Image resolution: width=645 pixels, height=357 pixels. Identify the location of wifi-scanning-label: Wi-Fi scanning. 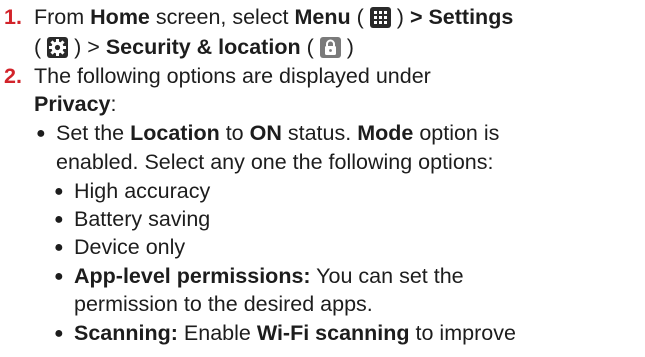
(333, 333).